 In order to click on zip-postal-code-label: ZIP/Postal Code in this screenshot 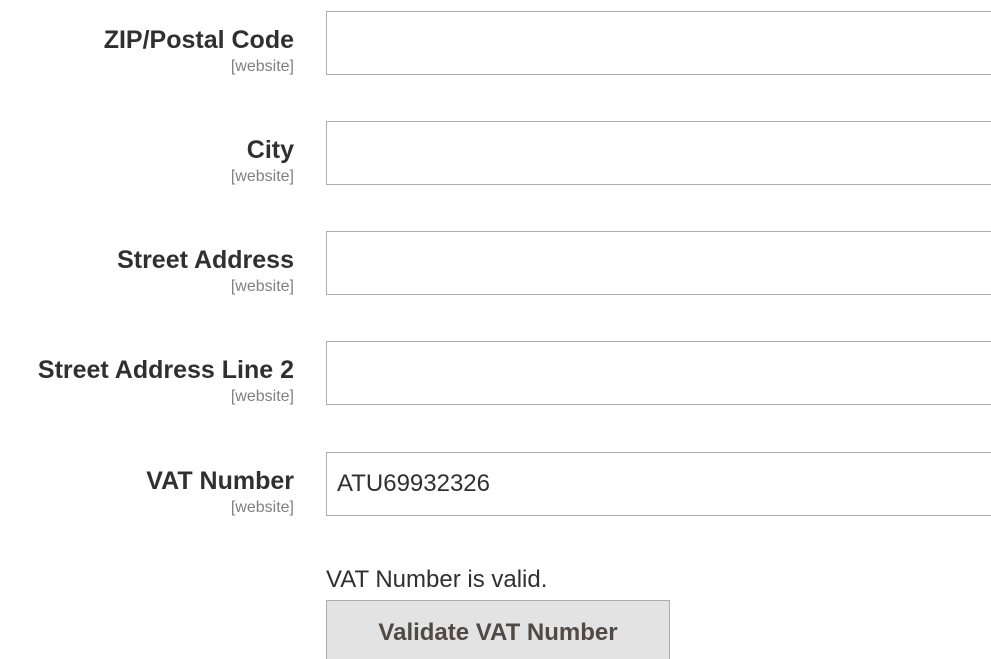, I will do `click(198, 40)`.